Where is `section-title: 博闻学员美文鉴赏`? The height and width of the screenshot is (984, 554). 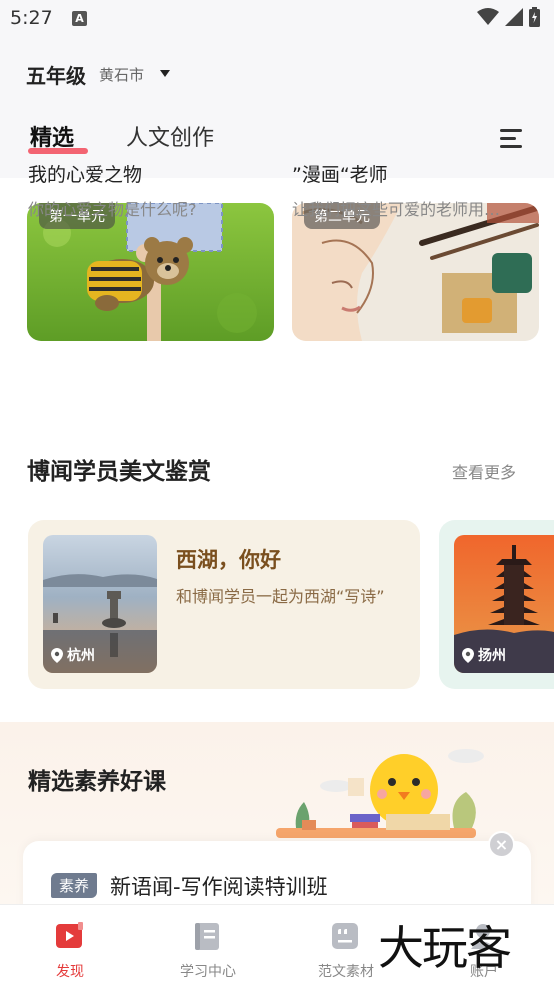
section-title: 博闻学员美文鉴赏 is located at coordinates (119, 472).